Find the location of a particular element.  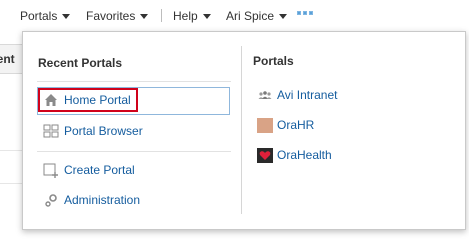

menu-separator is located at coordinates (161, 15).